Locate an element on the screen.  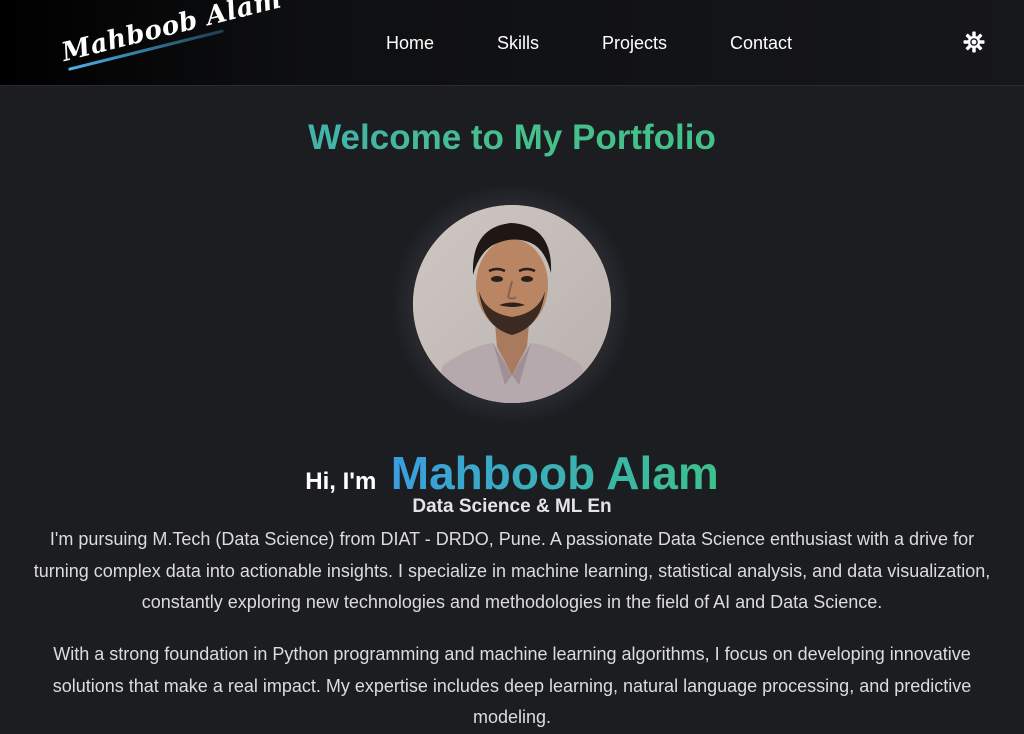
nav-link-skills: Skills is located at coordinates (518, 43).